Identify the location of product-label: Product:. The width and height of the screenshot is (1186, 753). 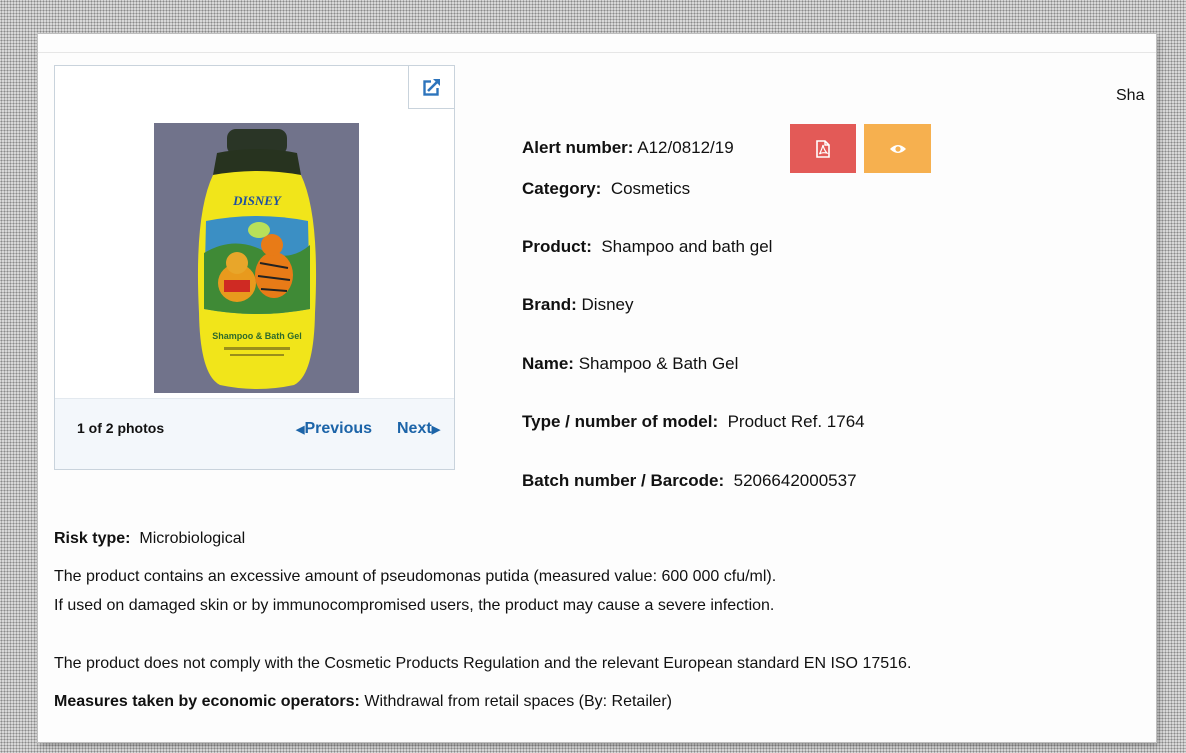
(557, 246).